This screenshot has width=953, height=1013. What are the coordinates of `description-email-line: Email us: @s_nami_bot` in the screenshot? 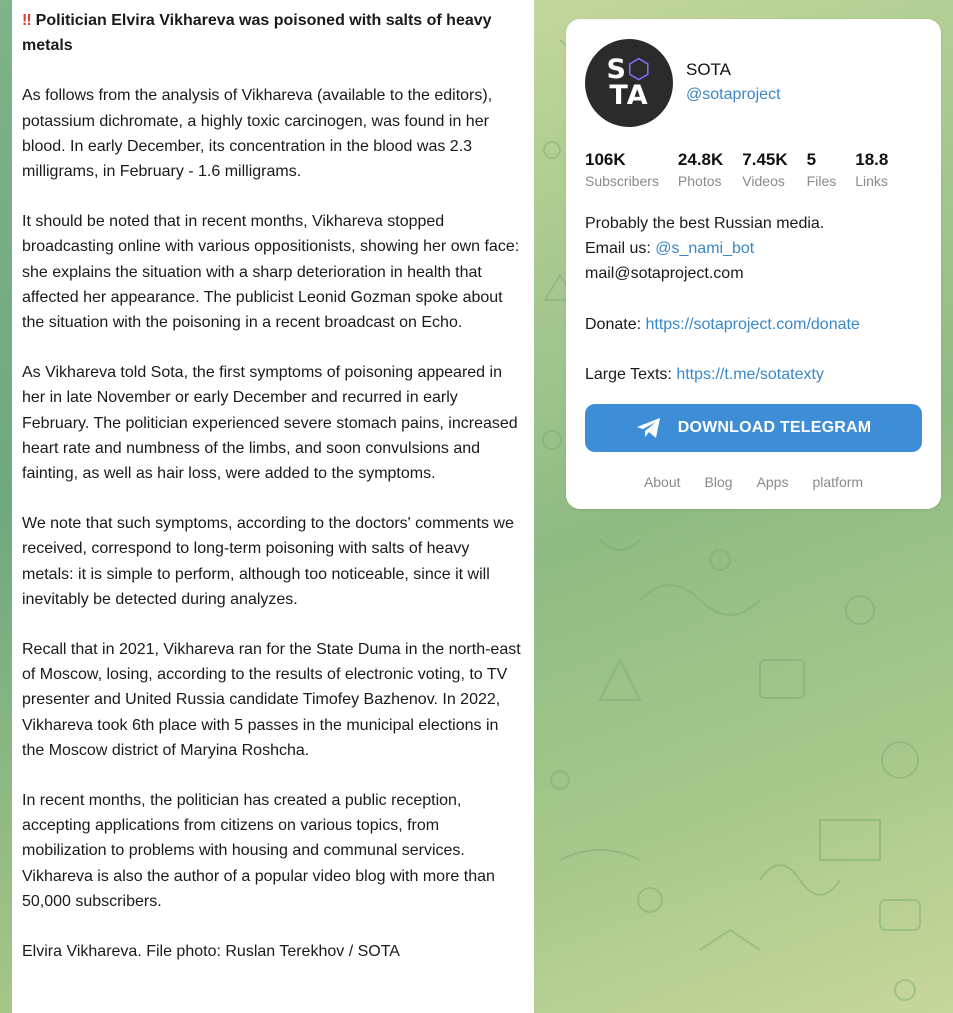 It's located at (670, 249).